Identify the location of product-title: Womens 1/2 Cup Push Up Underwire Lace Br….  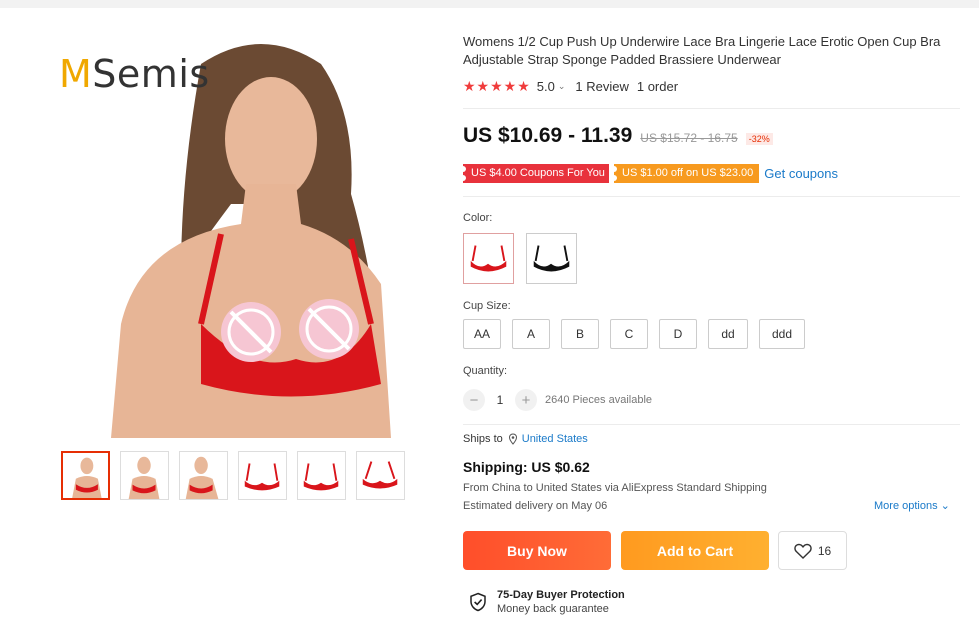
(702, 50).